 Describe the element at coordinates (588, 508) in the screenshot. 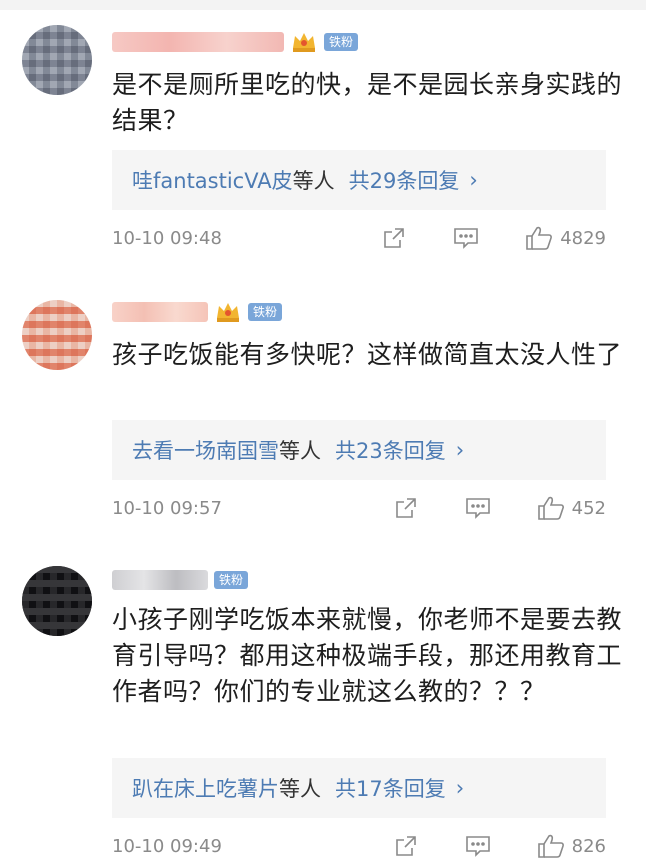

I see `like-count: 452` at that location.